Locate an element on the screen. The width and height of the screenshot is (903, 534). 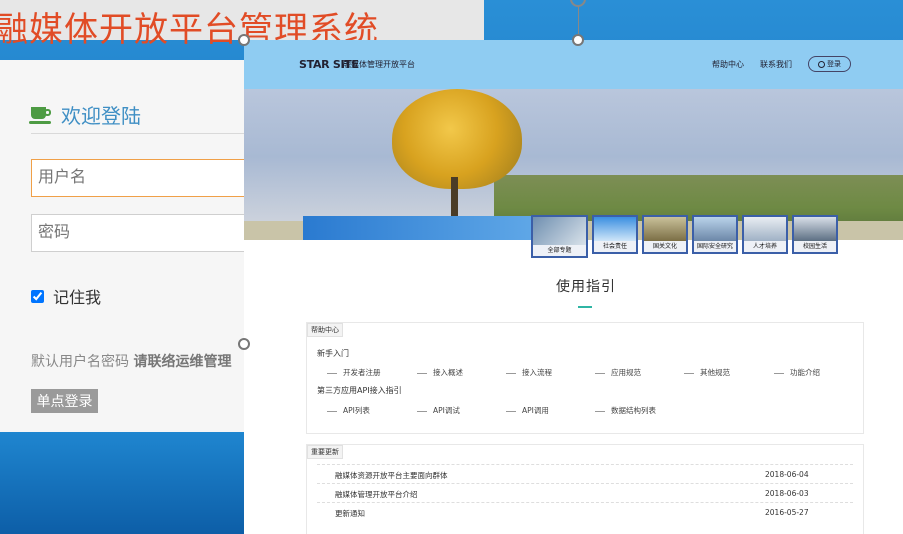
site-header: STAR SITE 融媒体管理开放平台 帮助中心 联系我们 登录 is located at coordinates (573, 64).